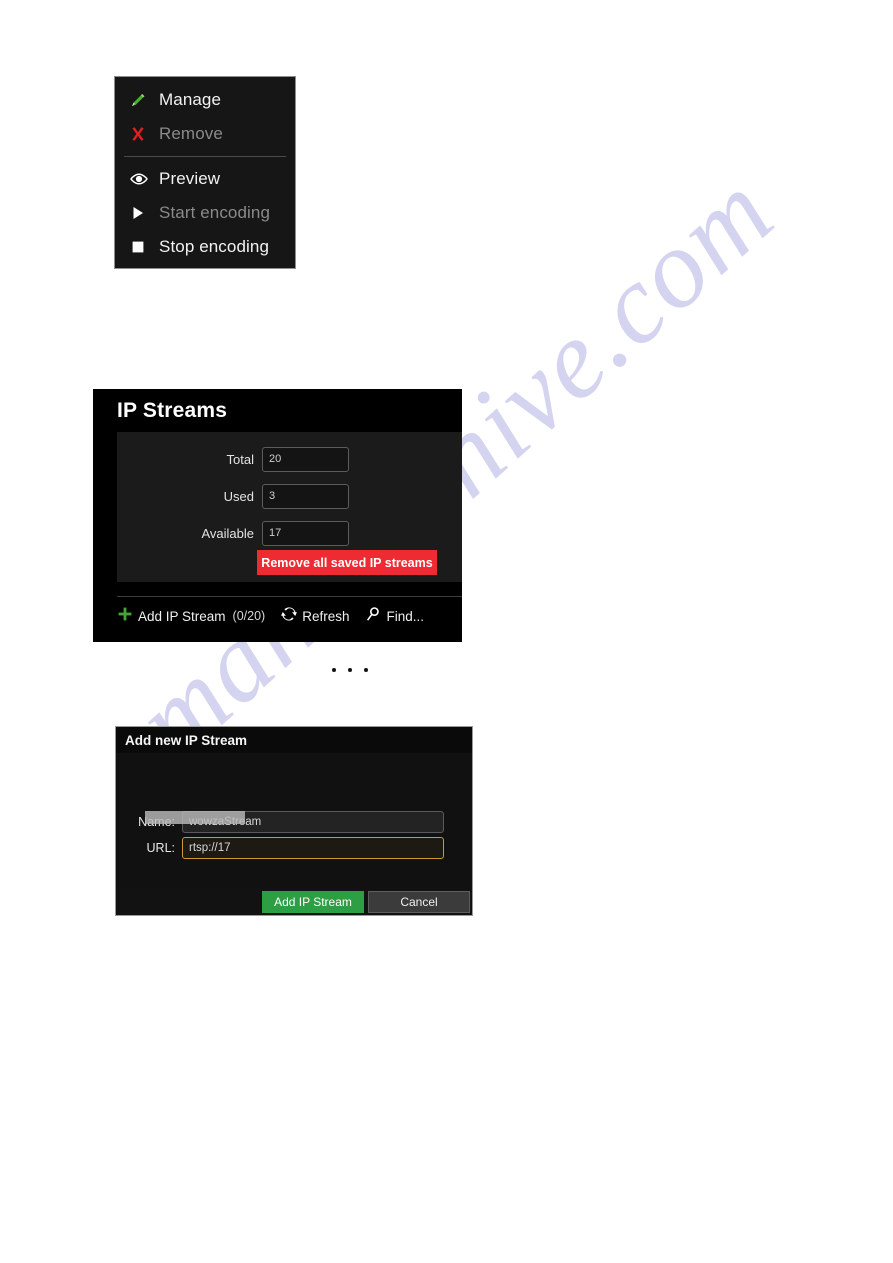 The width and height of the screenshot is (893, 1263). What do you see at coordinates (190, 99) in the screenshot?
I see `menu-item-label: Manage` at bounding box center [190, 99].